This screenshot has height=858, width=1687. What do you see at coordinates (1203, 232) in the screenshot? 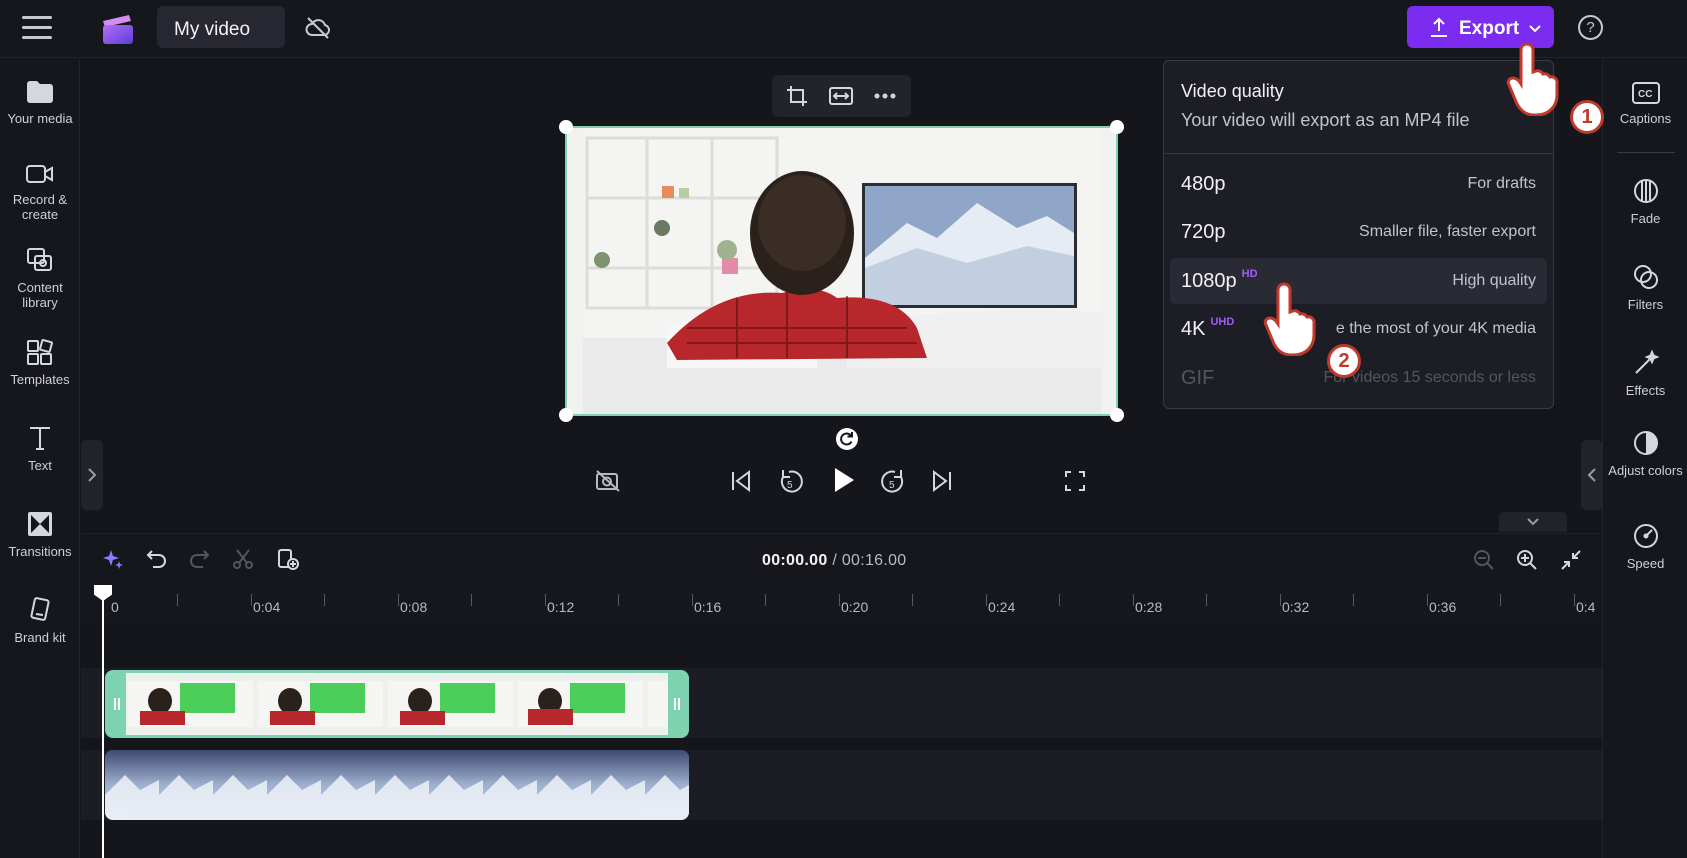
I see `quality-label: 720p` at bounding box center [1203, 232].